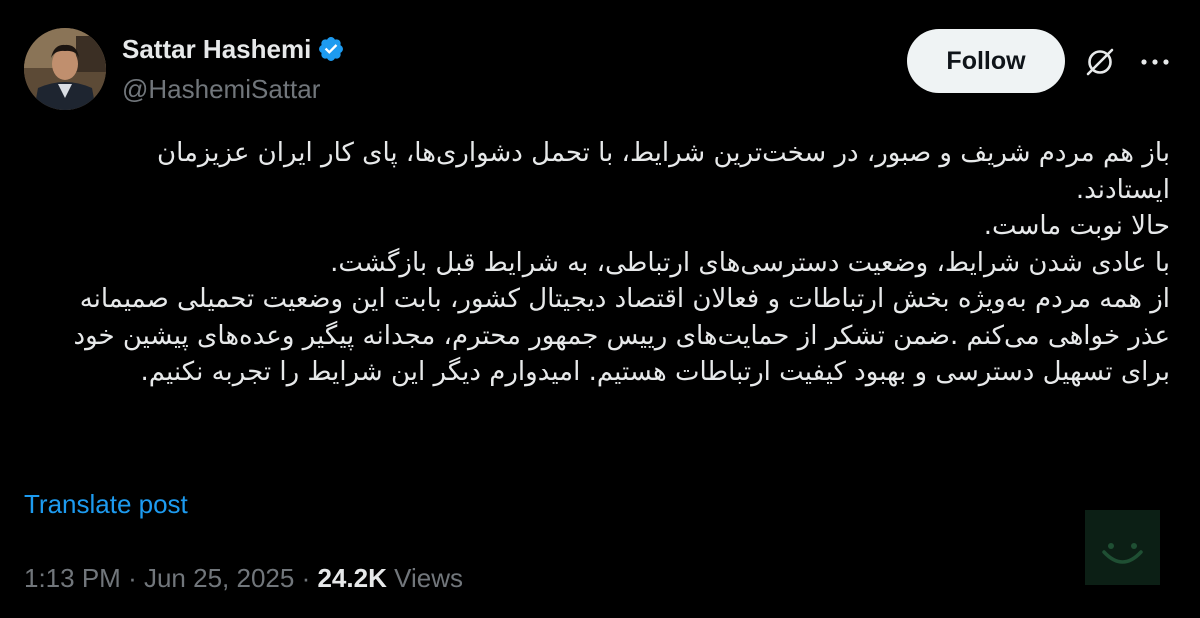  Describe the element at coordinates (106, 504) in the screenshot. I see `translate-post-link: Translate post` at that location.